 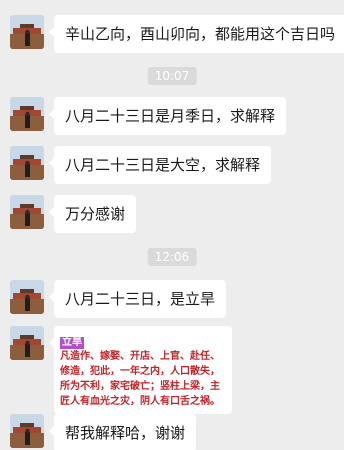 What do you see at coordinates (122, 432) in the screenshot?
I see `message-bubble: 帮我解释哈，谢谢` at bounding box center [122, 432].